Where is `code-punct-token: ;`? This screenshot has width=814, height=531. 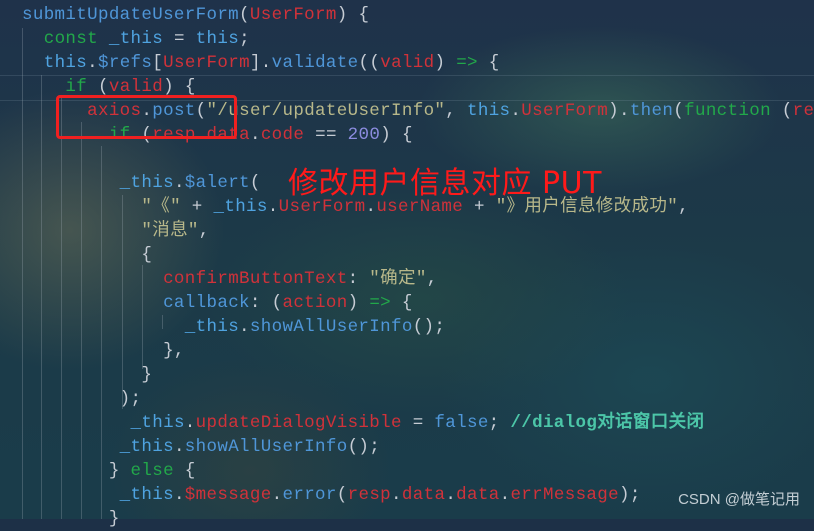
code-punct-token: ; is located at coordinates (499, 423).